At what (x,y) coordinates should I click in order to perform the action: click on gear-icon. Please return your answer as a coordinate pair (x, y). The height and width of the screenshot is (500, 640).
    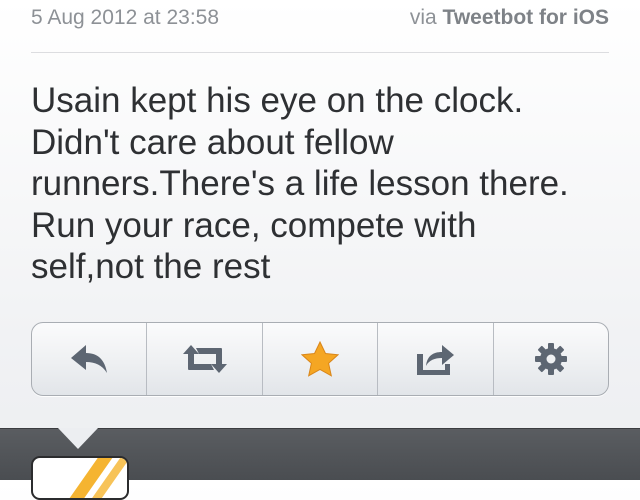
    Looking at the image, I should click on (550, 359).